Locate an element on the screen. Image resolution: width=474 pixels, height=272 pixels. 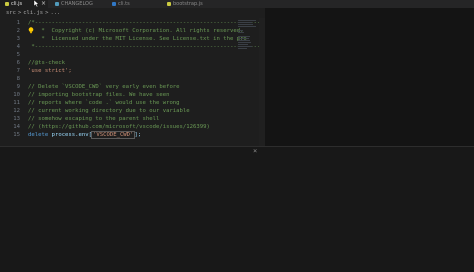
line-number: 9 is located at coordinates (18, 87).